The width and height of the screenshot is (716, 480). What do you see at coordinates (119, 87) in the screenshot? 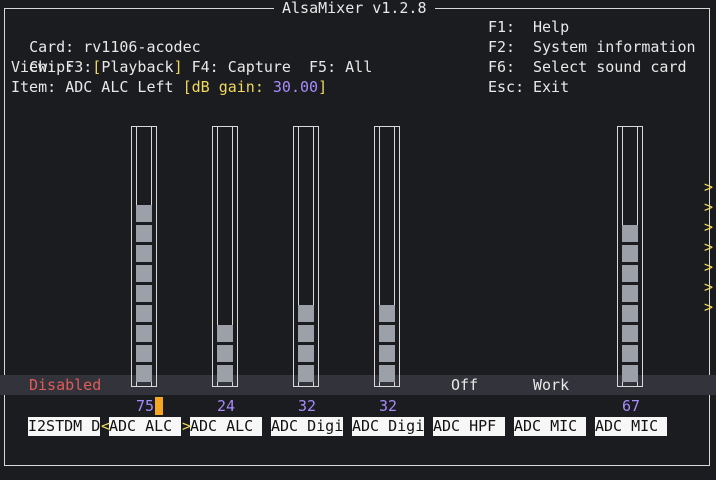
I see `item-value: ADC ALC Left` at bounding box center [119, 87].